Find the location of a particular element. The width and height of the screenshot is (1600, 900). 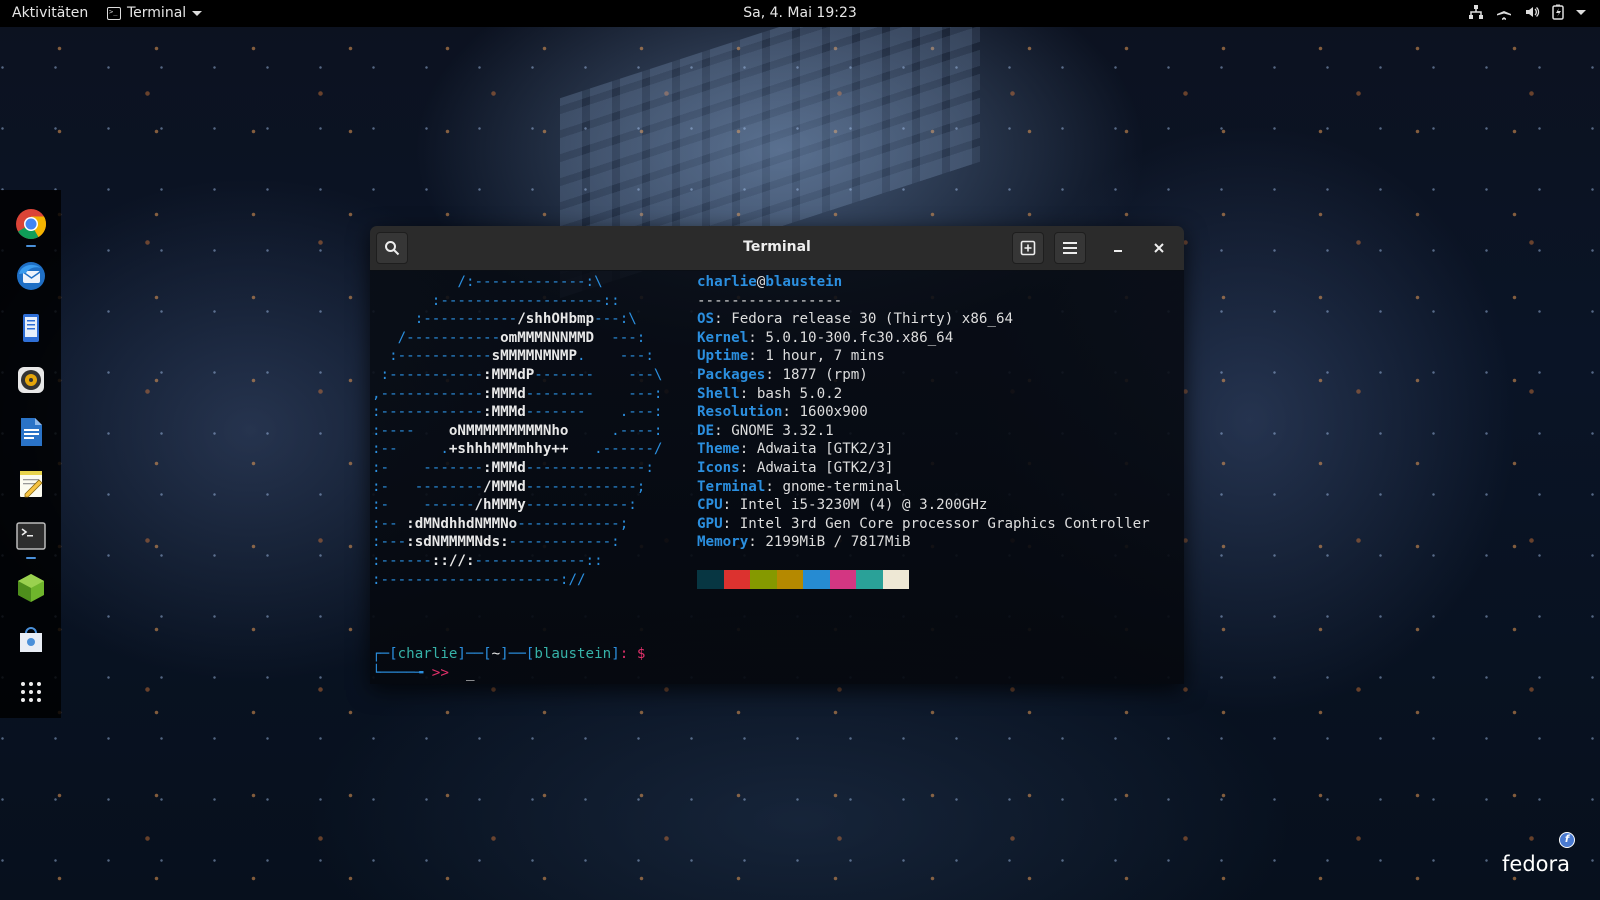

dock-item-show-apps is located at coordinates (31, 692).